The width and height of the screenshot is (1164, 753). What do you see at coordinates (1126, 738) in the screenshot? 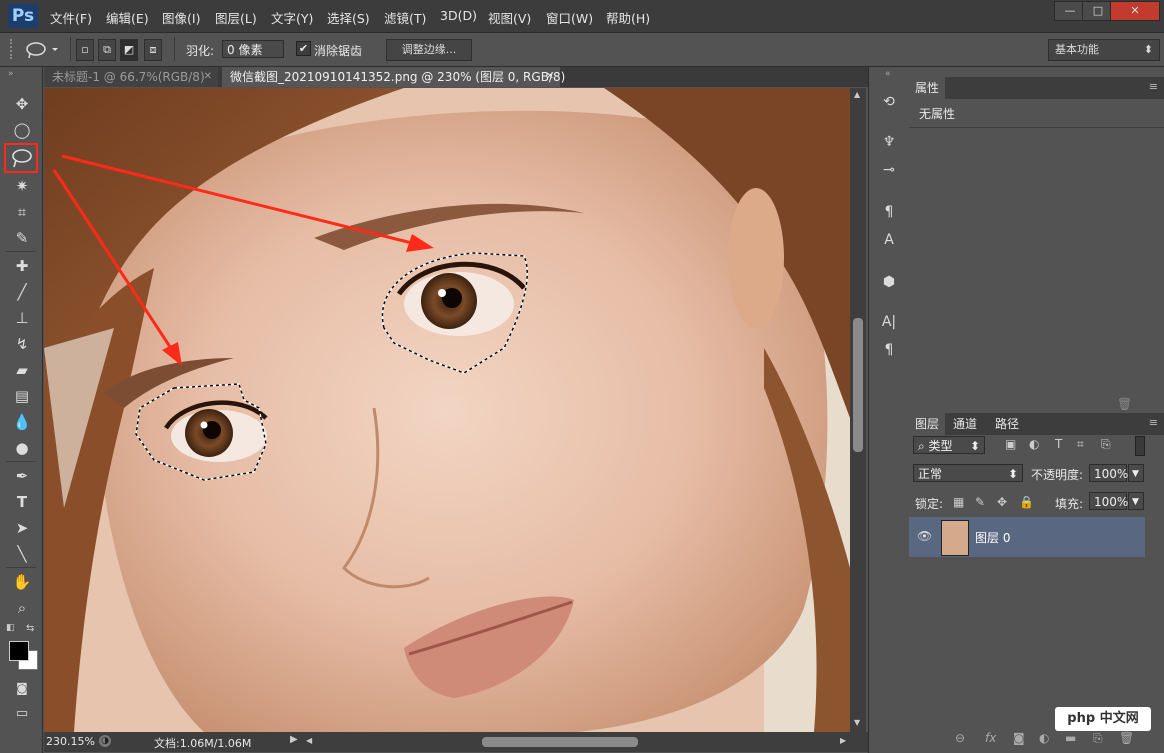
I see `delete-layer-icon: 🗑` at bounding box center [1126, 738].